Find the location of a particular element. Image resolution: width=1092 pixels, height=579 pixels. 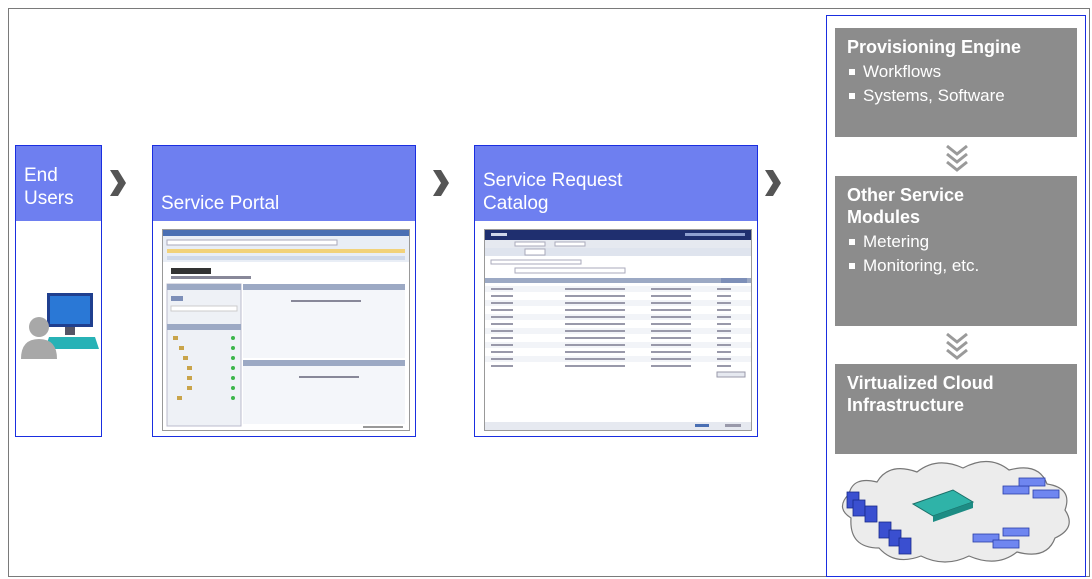

list-item: Workflows is located at coordinates (956, 72).